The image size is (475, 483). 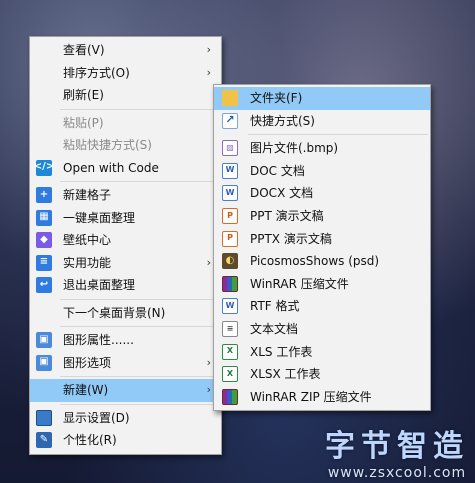 What do you see at coordinates (125, 363) in the screenshot?
I see `menu-item-graphics-options: ▣ 图形选项 ›` at bounding box center [125, 363].